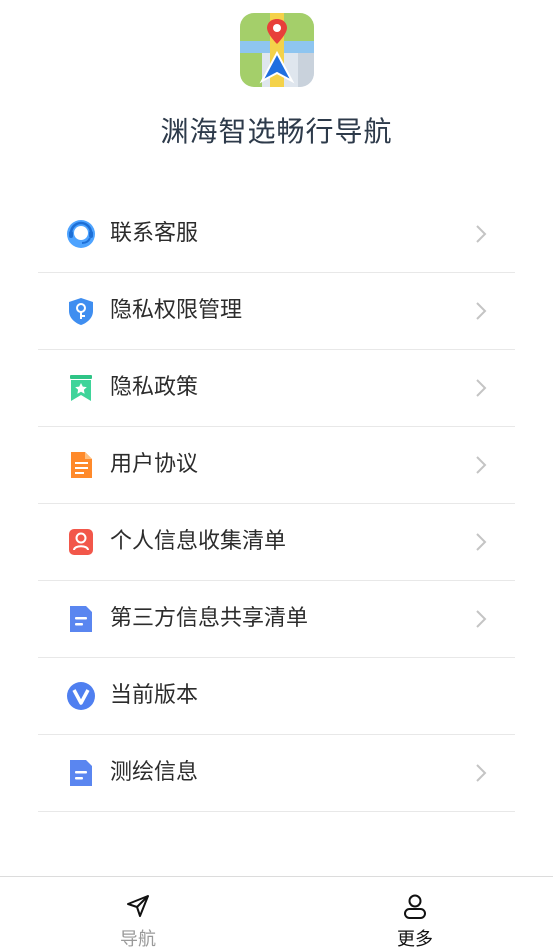 The width and height of the screenshot is (553, 952). Describe the element at coordinates (209, 618) in the screenshot. I see `menu-item-label: 第三方信息共享清单` at that location.